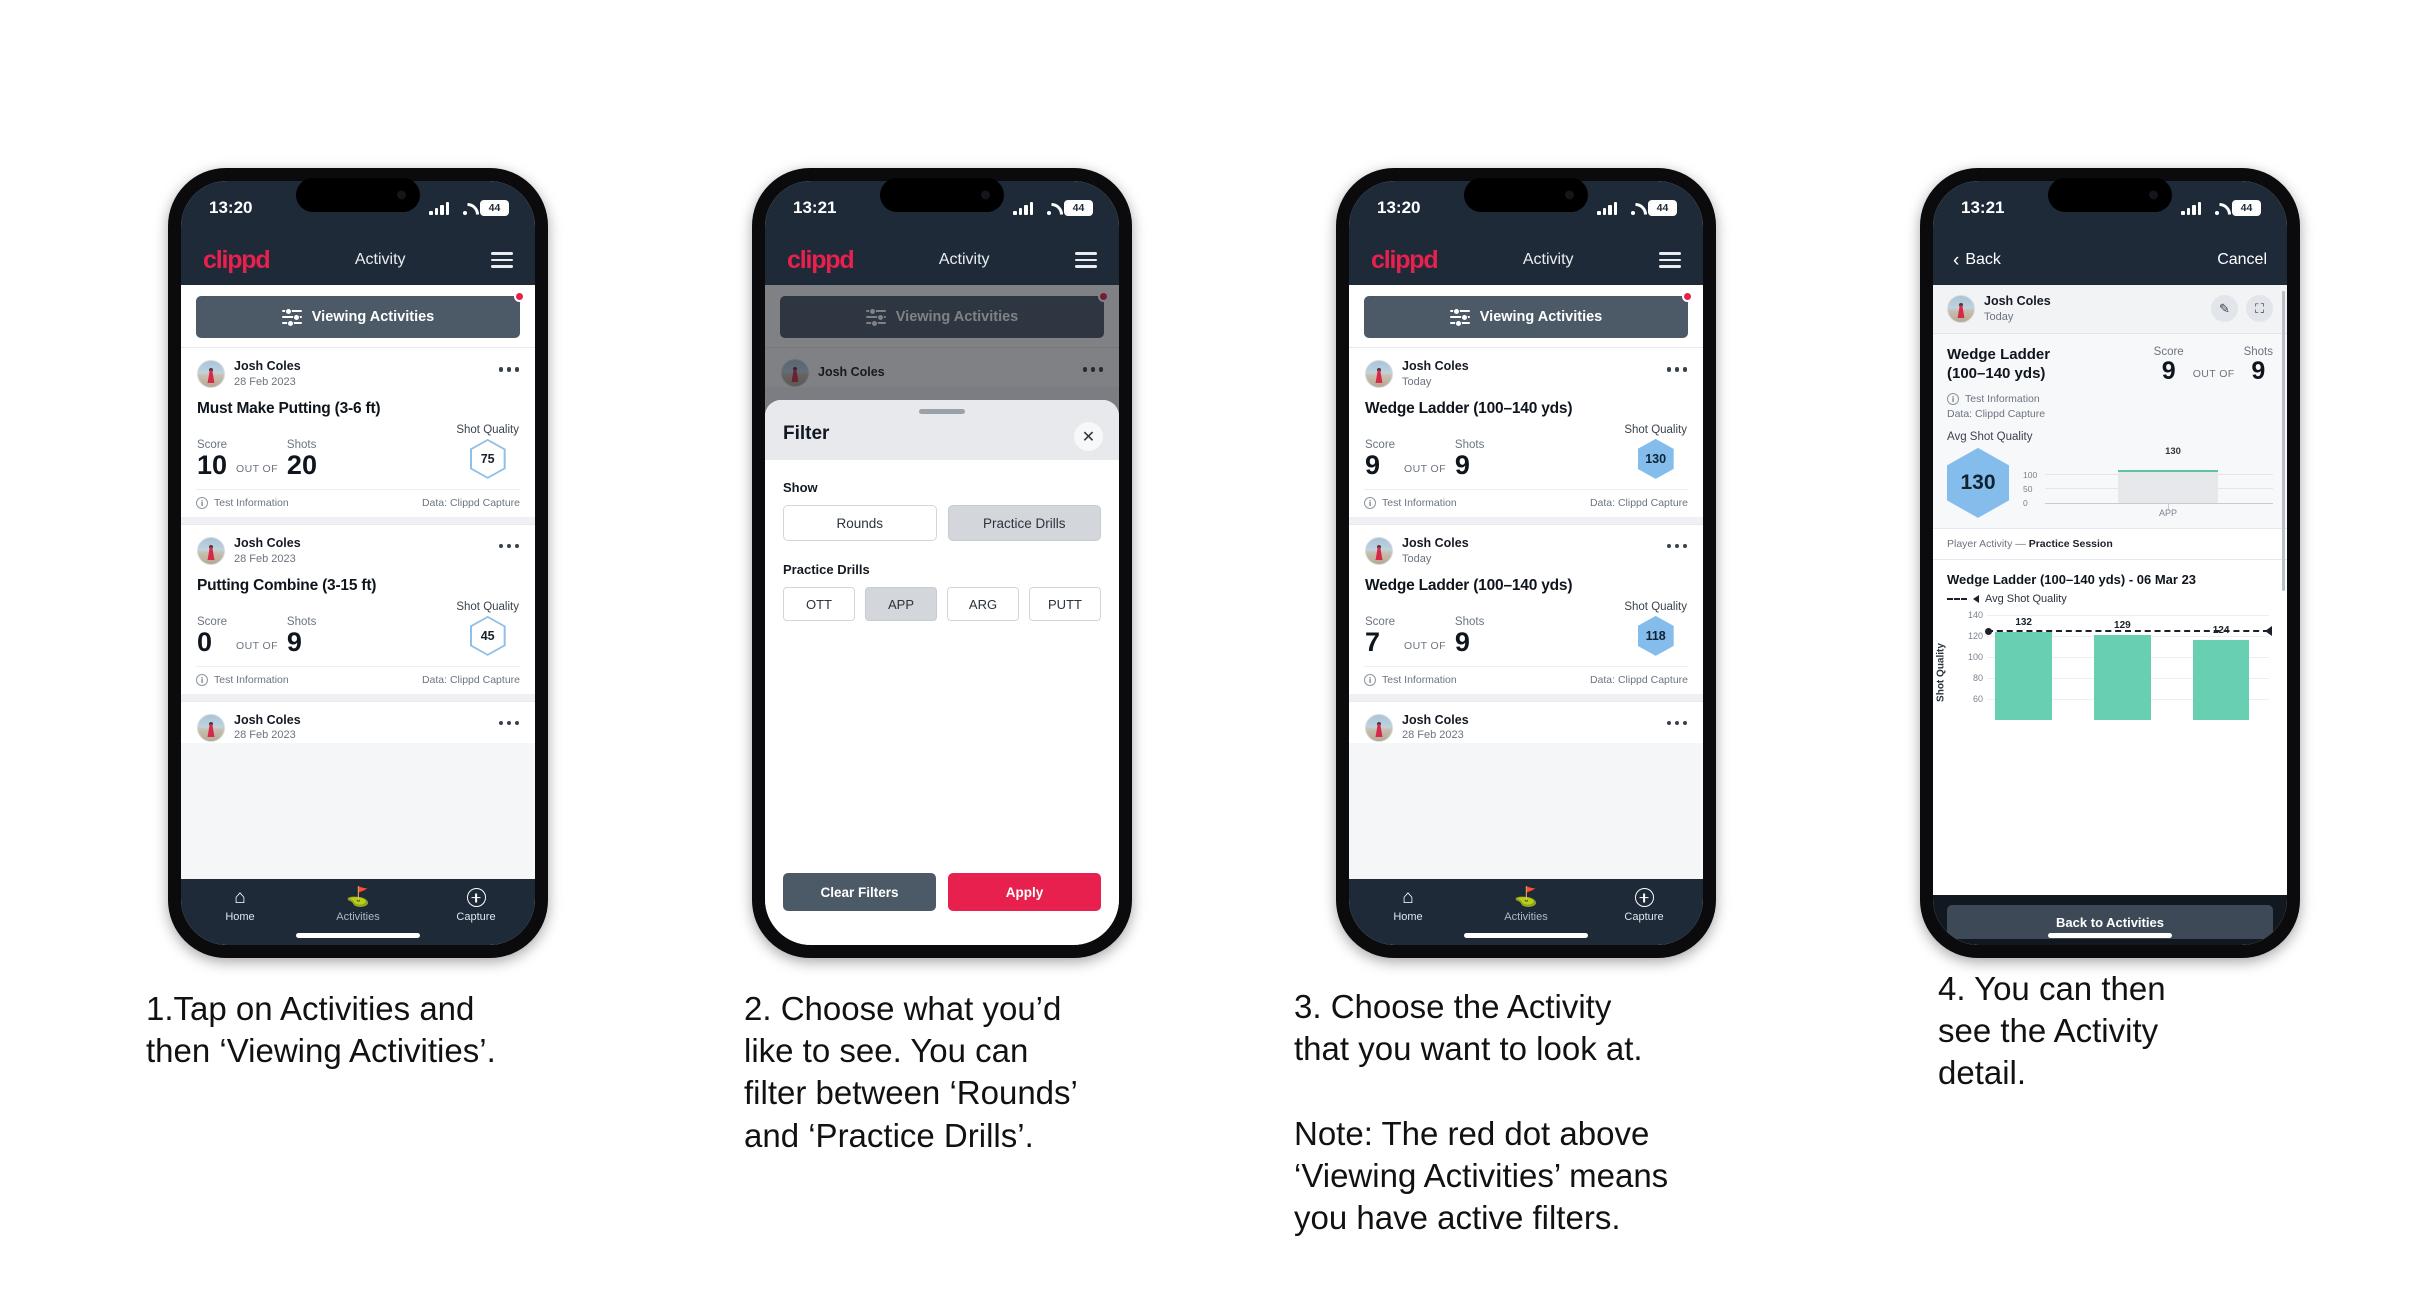 The height and width of the screenshot is (1303, 2423). I want to click on cancel-button: Cancel, so click(2242, 260).